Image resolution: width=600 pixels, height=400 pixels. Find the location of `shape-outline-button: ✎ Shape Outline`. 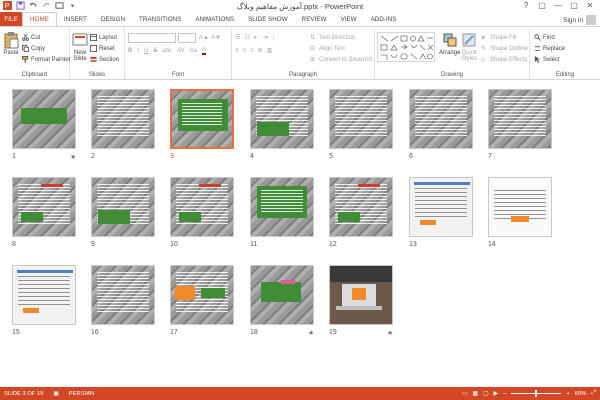

shape-outline-button: ✎ Shape Outline is located at coordinates (504, 48).